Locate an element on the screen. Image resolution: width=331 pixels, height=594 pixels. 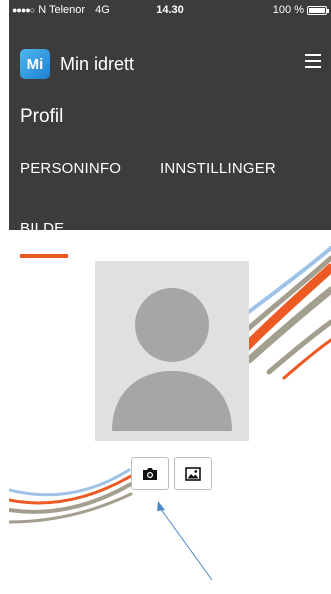
profile-picture-placeholder is located at coordinates (172, 351).